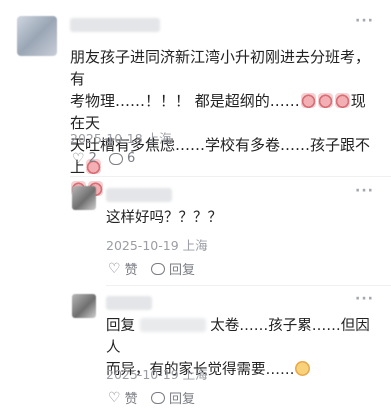  I want to click on like-action: ♡ 2, so click(84, 158).